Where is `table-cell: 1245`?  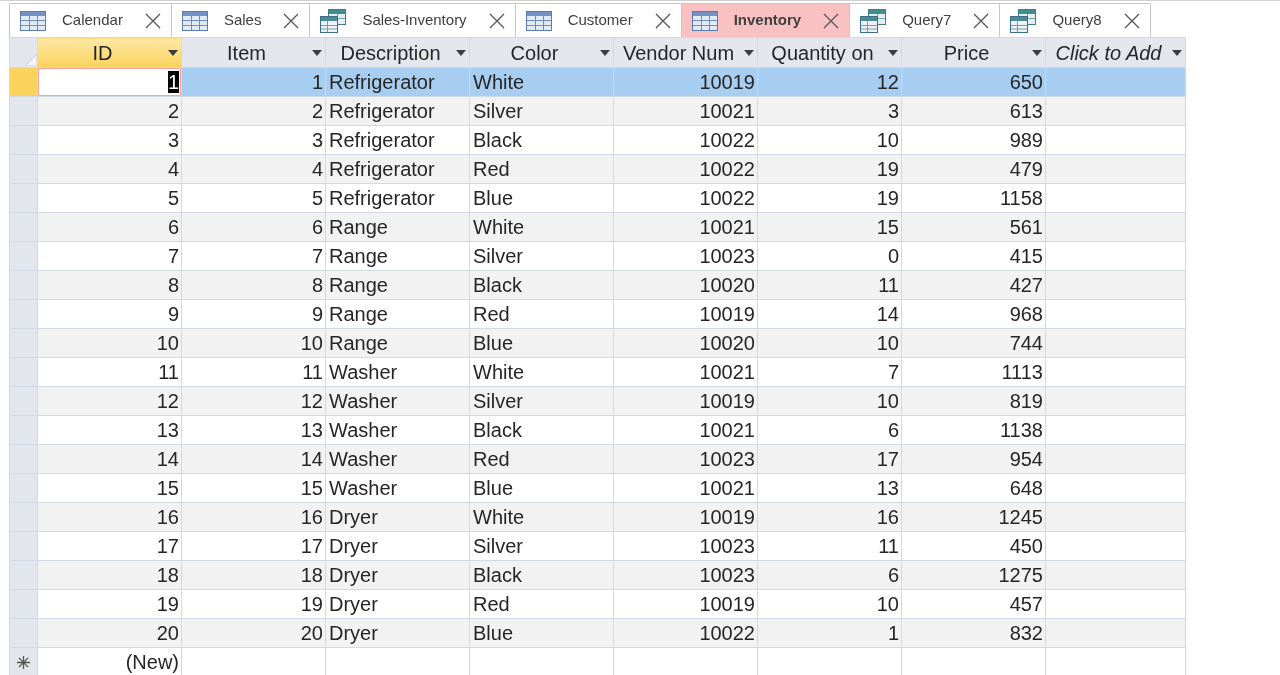
table-cell: 1245 is located at coordinates (973, 517).